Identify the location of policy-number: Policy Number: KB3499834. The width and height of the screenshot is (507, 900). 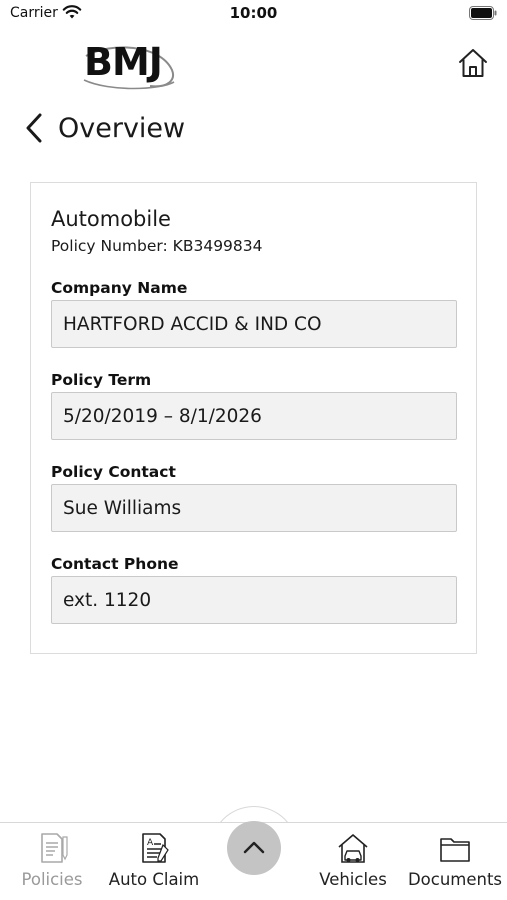
(157, 246).